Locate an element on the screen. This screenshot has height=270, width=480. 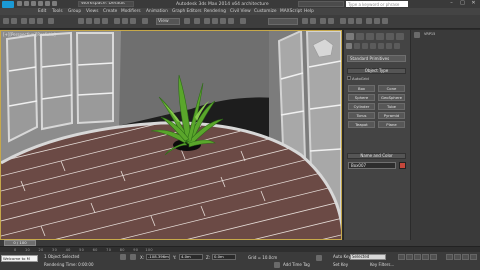
menu-create: Create is located at coordinates (110, 11).